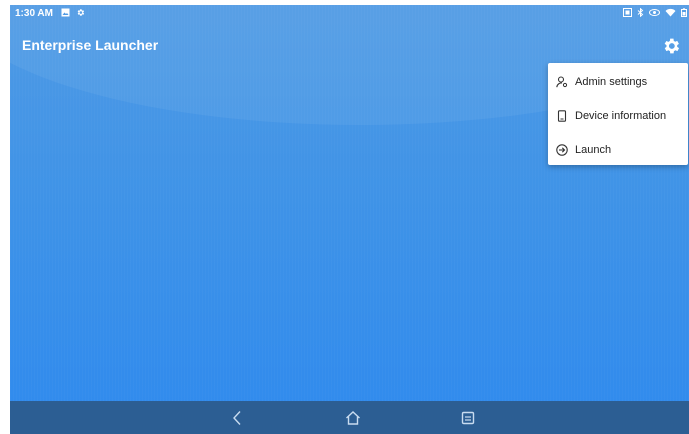 The height and width of the screenshot is (434, 689). What do you see at coordinates (684, 13) in the screenshot?
I see `battery-icon` at bounding box center [684, 13].